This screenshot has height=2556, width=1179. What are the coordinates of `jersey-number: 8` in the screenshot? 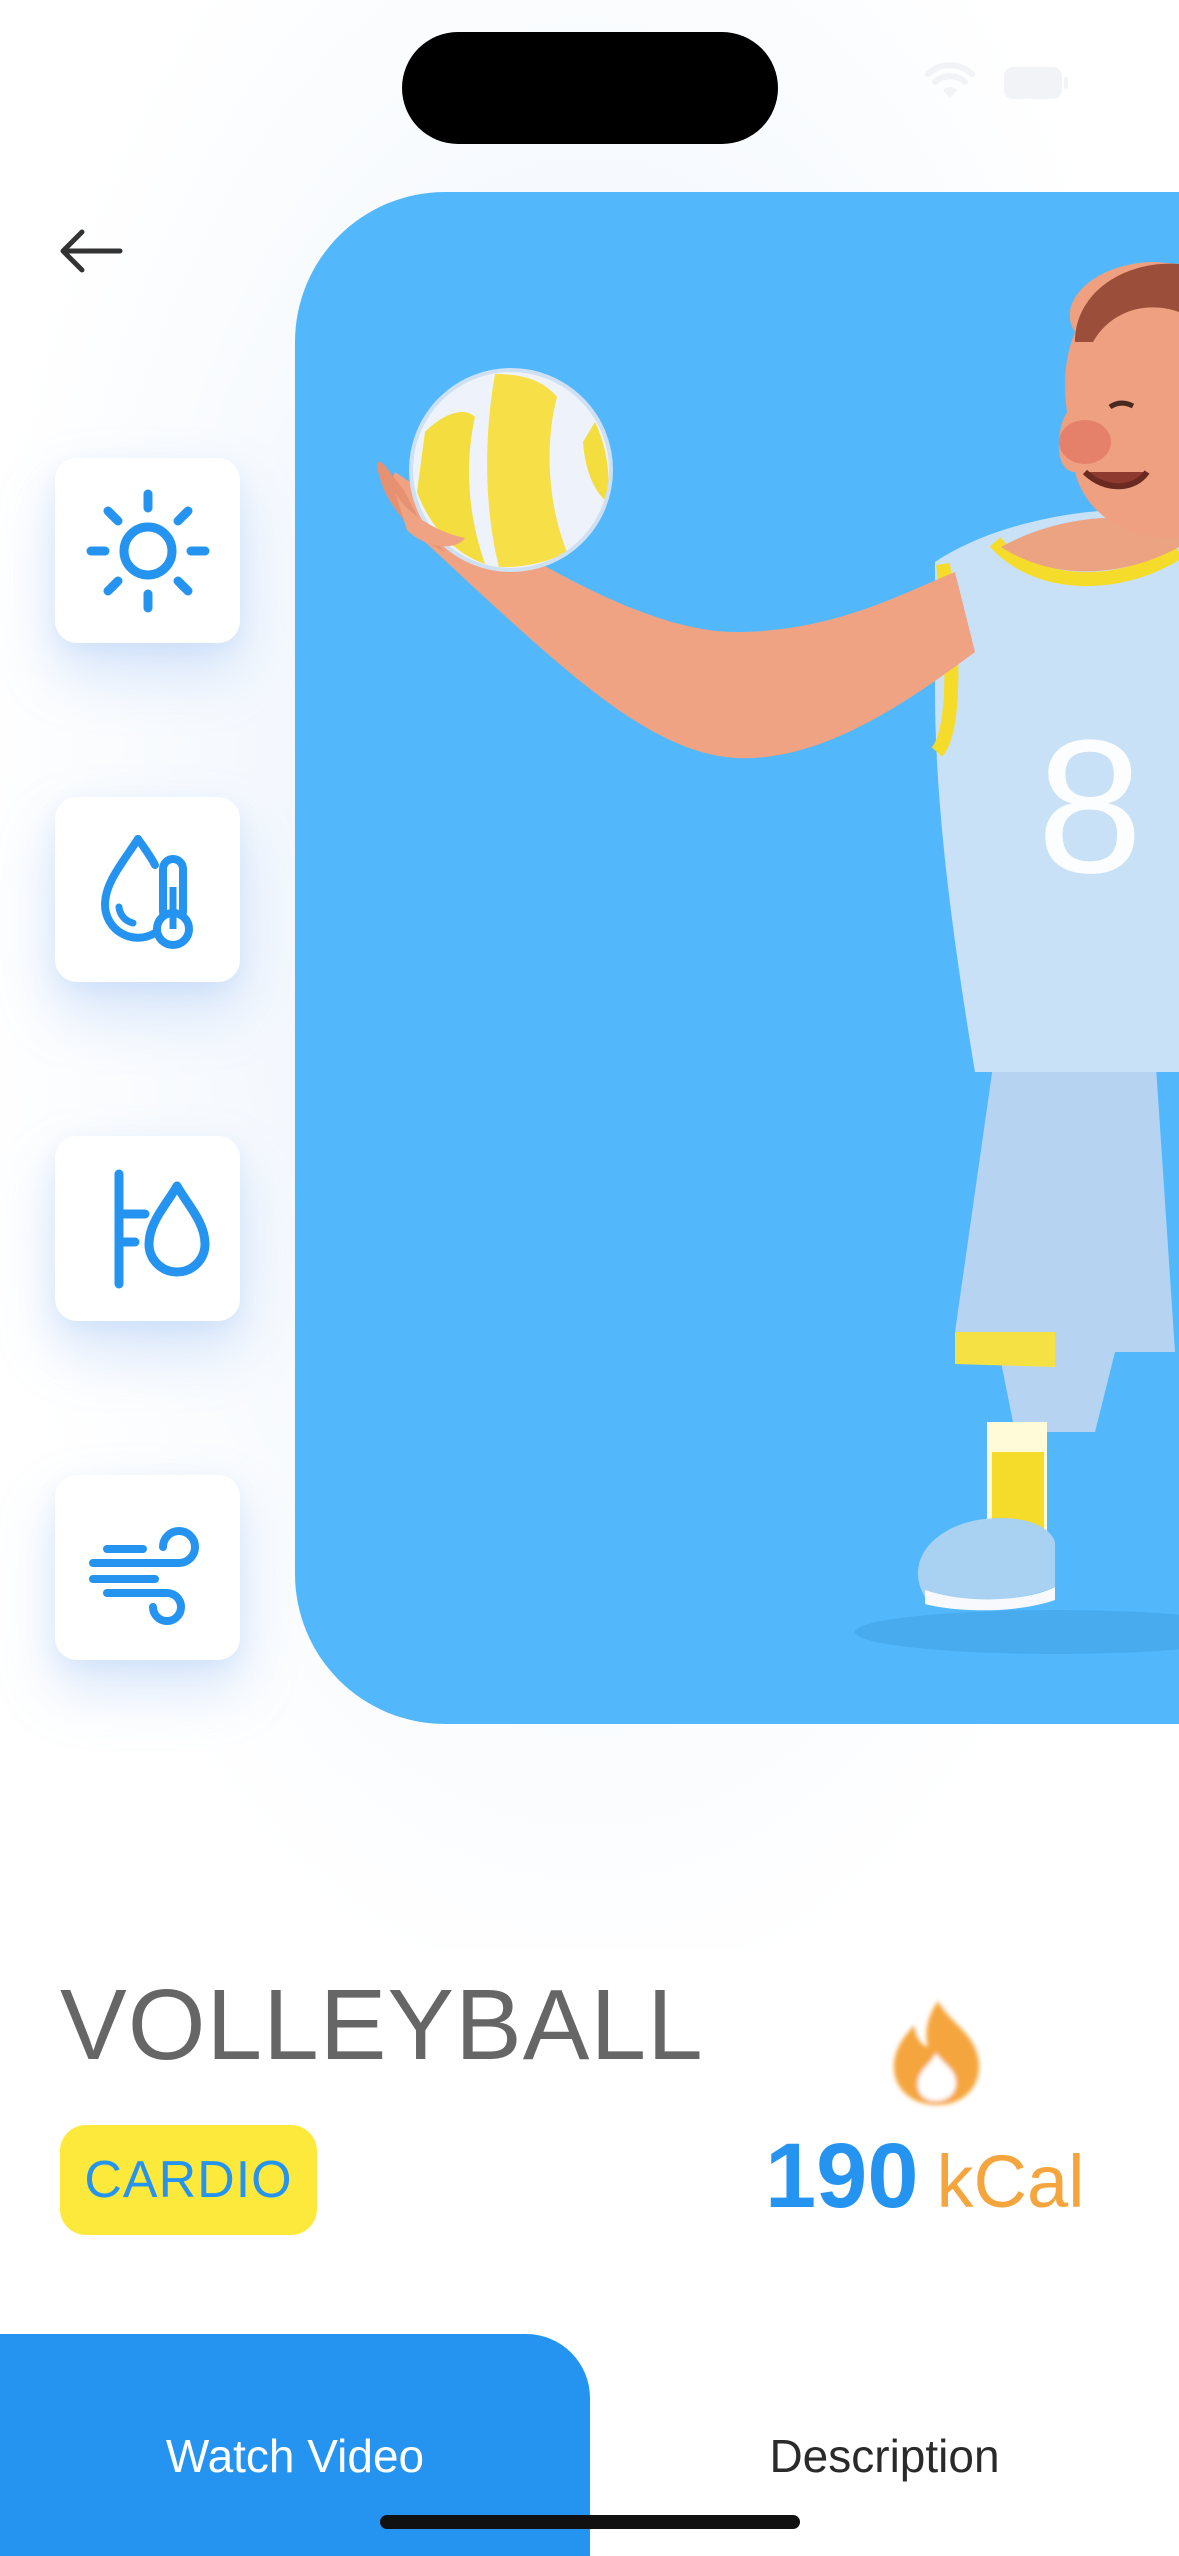 It's located at (1090, 807).